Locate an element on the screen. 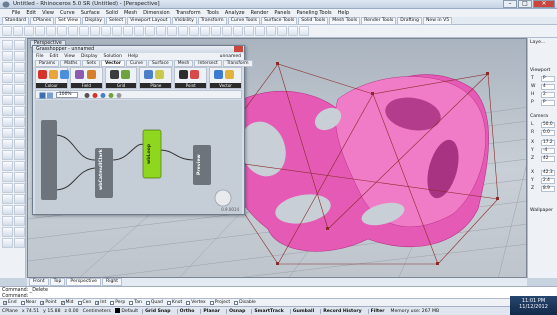 The height and width of the screenshot is (315, 557). close-button: ✕ is located at coordinates (544, 4).